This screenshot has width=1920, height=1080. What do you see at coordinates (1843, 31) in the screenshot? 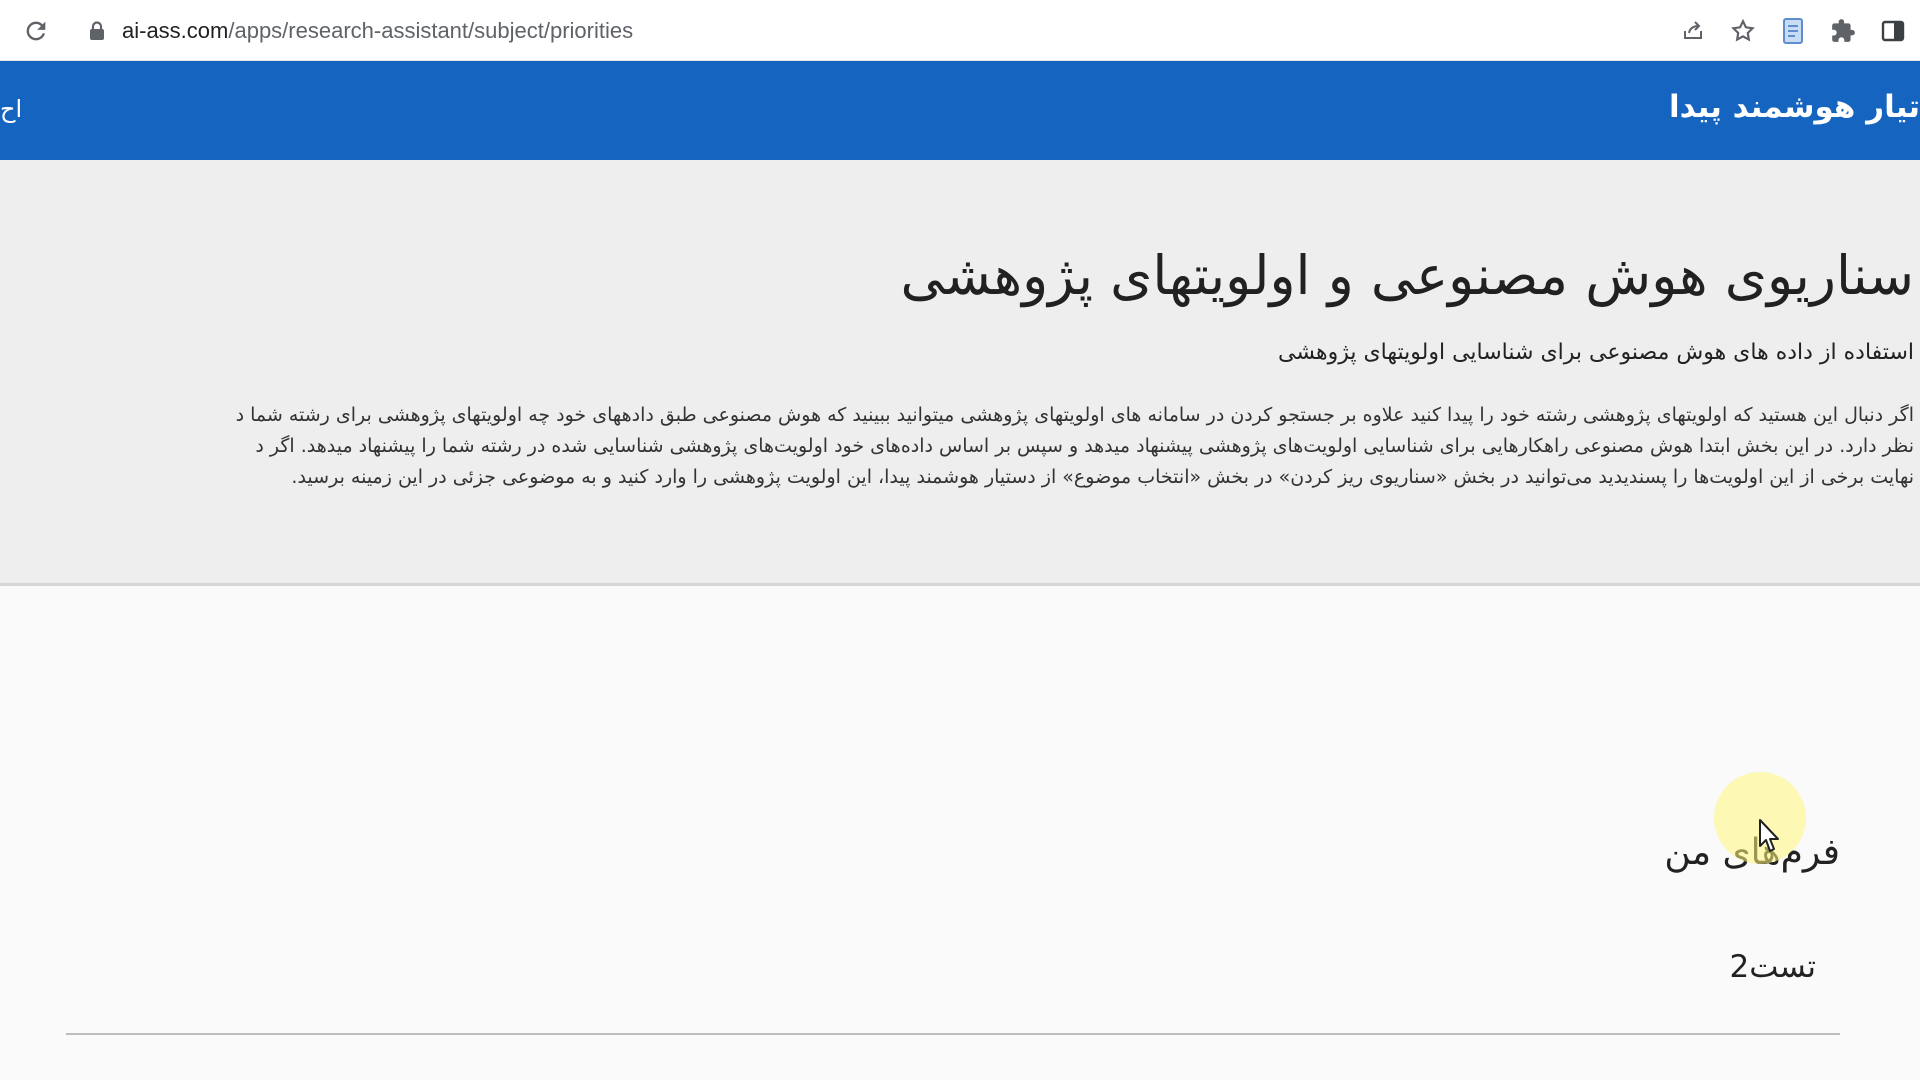
I see `extensions-icon` at bounding box center [1843, 31].